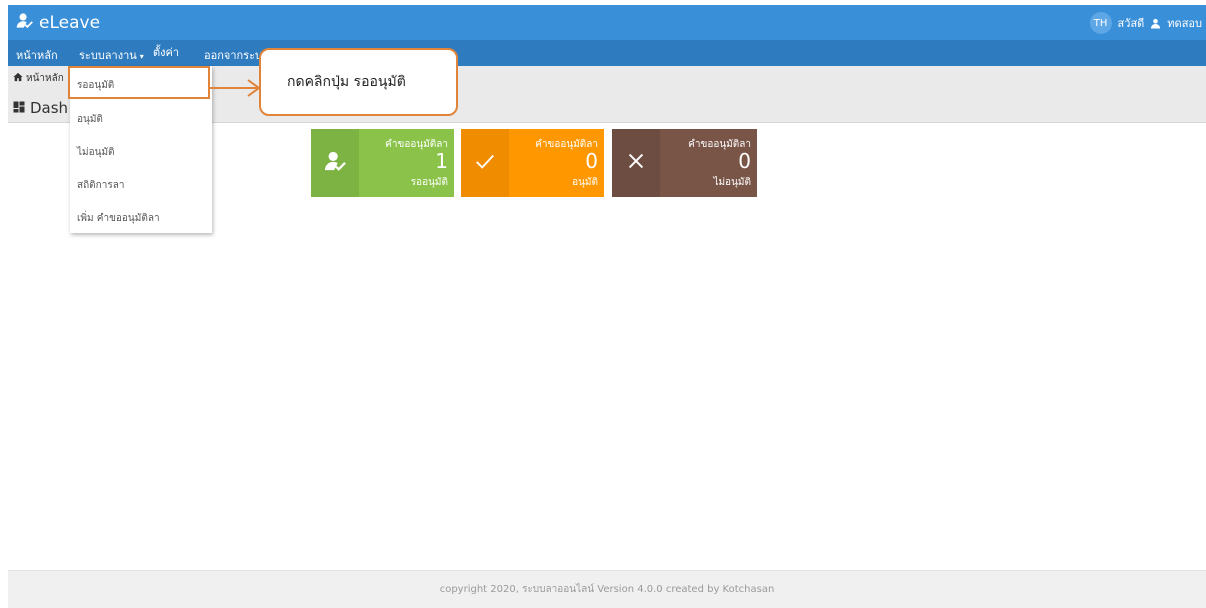 The height and width of the screenshot is (608, 1206). I want to click on breadcrumb: หน้าหลัก, so click(38, 78).